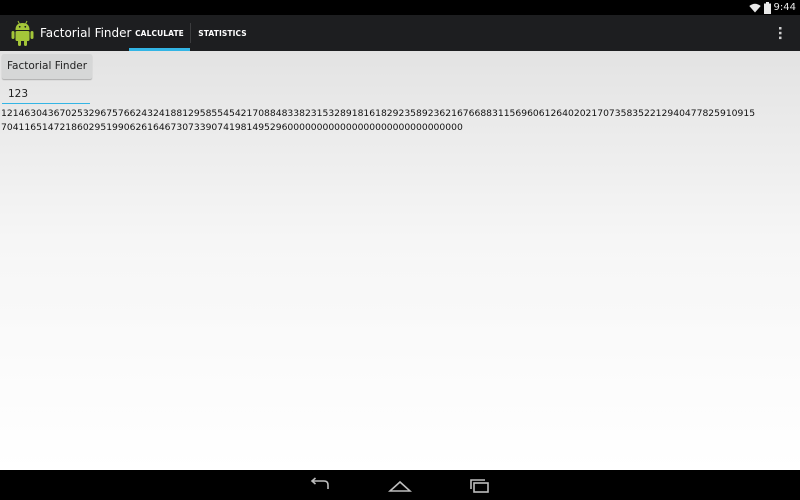 This screenshot has height=500, width=800. Describe the element at coordinates (772, 7) in the screenshot. I see `status-indicators: 9:44` at that location.